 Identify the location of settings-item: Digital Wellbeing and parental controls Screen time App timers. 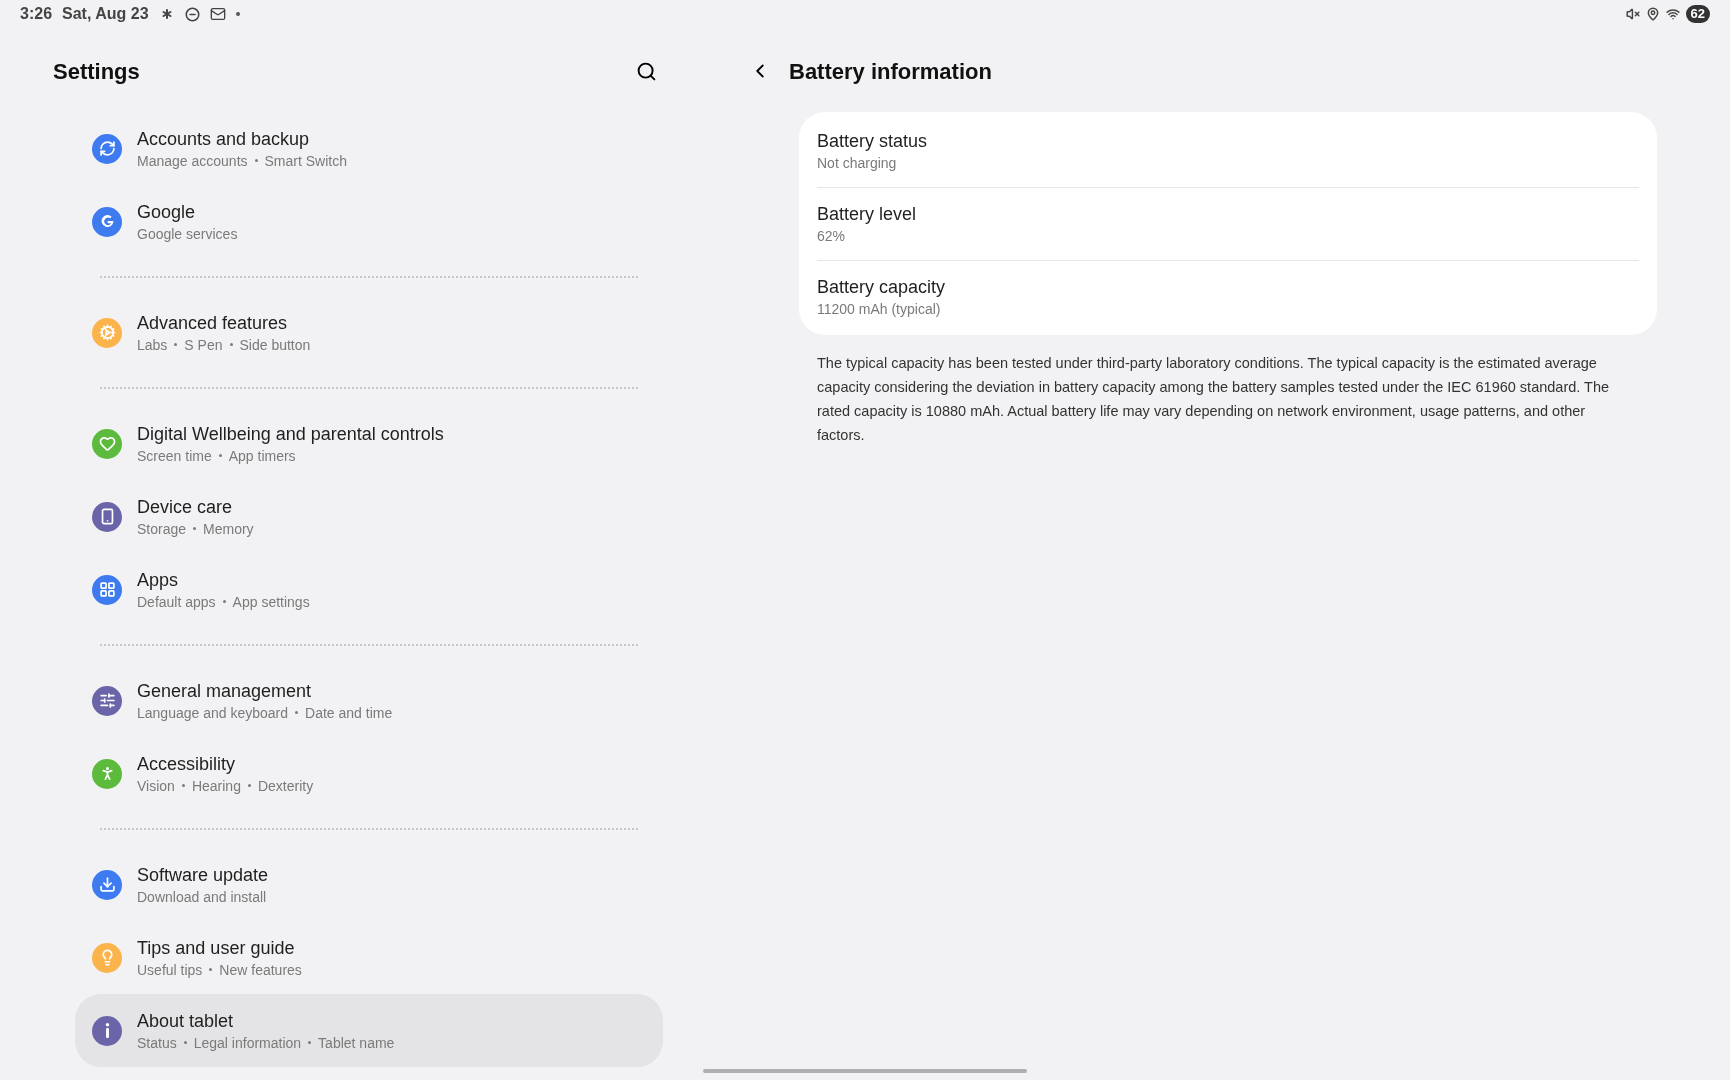
(369, 443).